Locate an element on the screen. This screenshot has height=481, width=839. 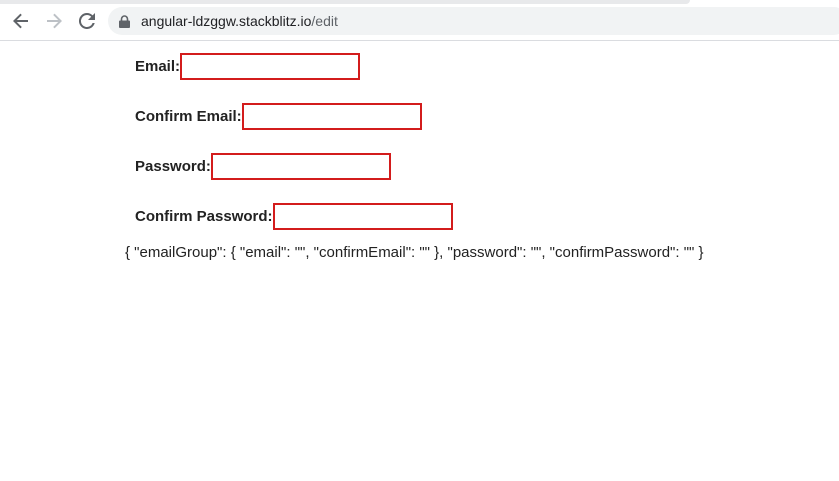
url-path: /edit is located at coordinates (324, 21).